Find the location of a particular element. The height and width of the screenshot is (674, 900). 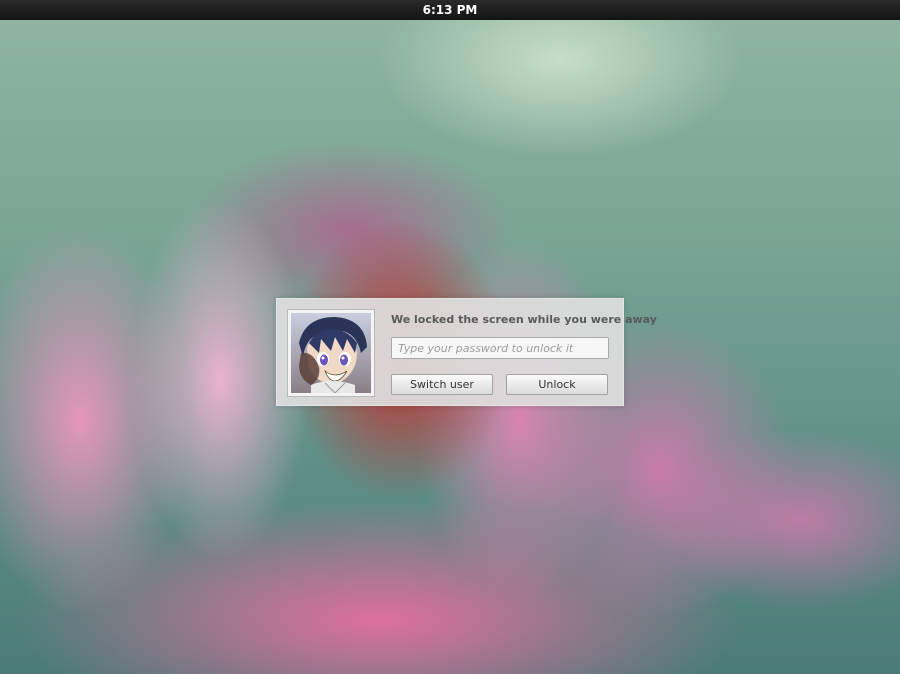

avatar is located at coordinates (331, 353).